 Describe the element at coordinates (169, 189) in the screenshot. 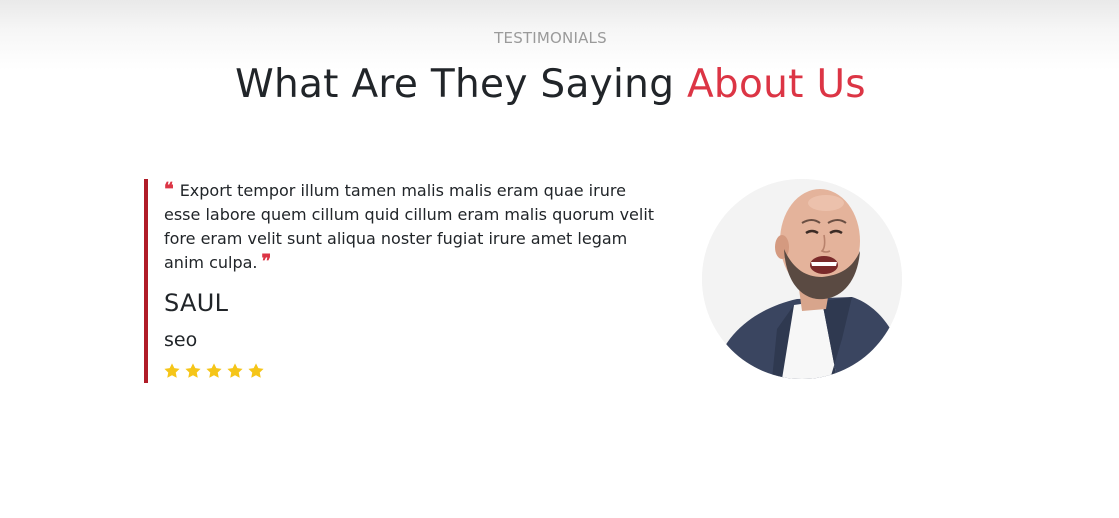

I see `quote-left-icon: ❝` at that location.